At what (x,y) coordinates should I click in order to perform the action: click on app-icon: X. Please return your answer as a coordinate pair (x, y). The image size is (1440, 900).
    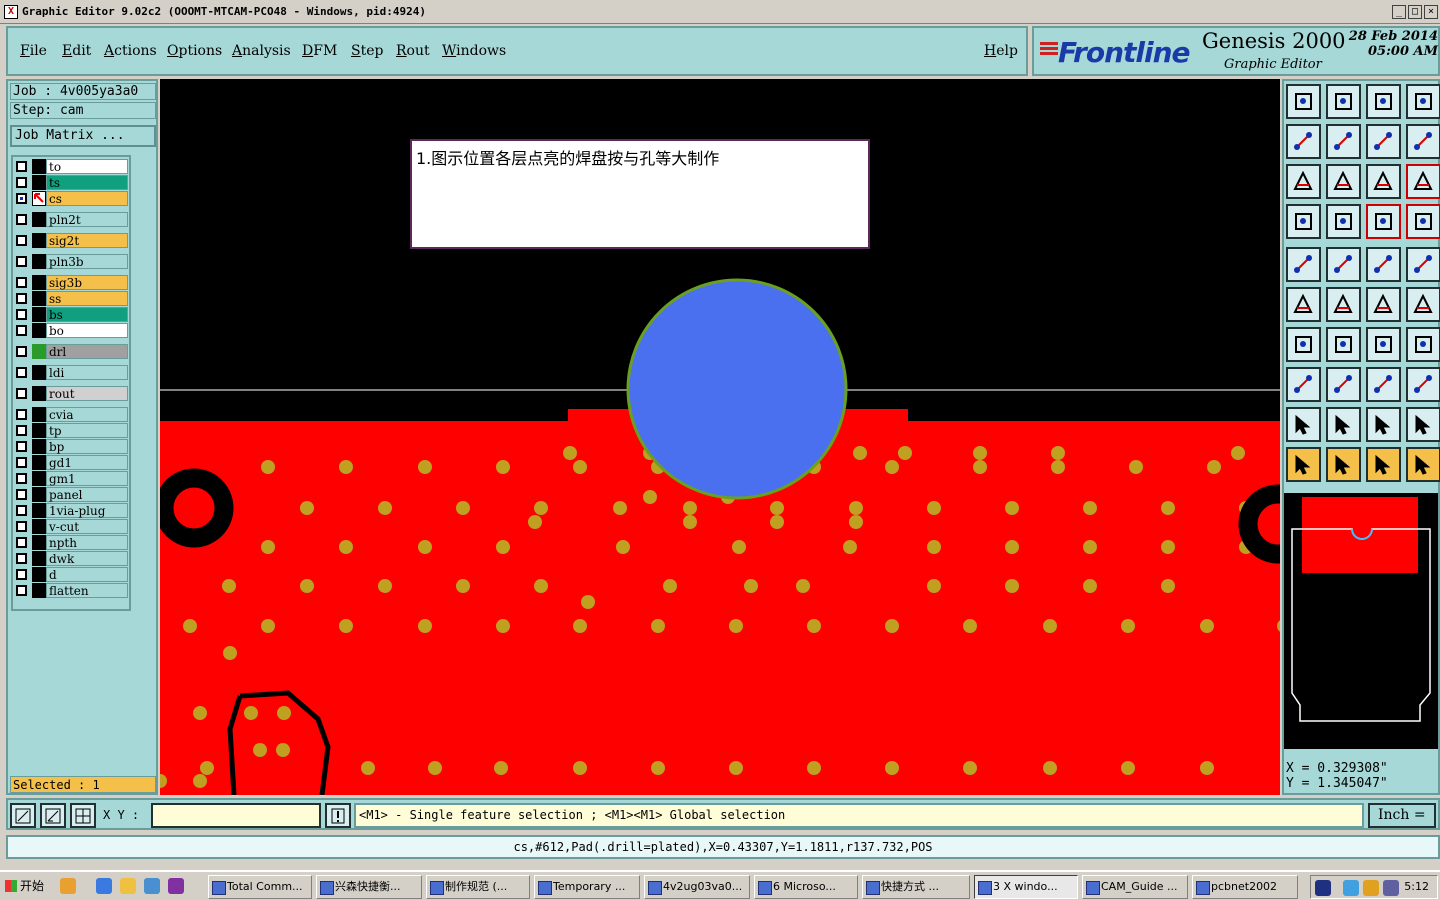
    Looking at the image, I should click on (11, 12).